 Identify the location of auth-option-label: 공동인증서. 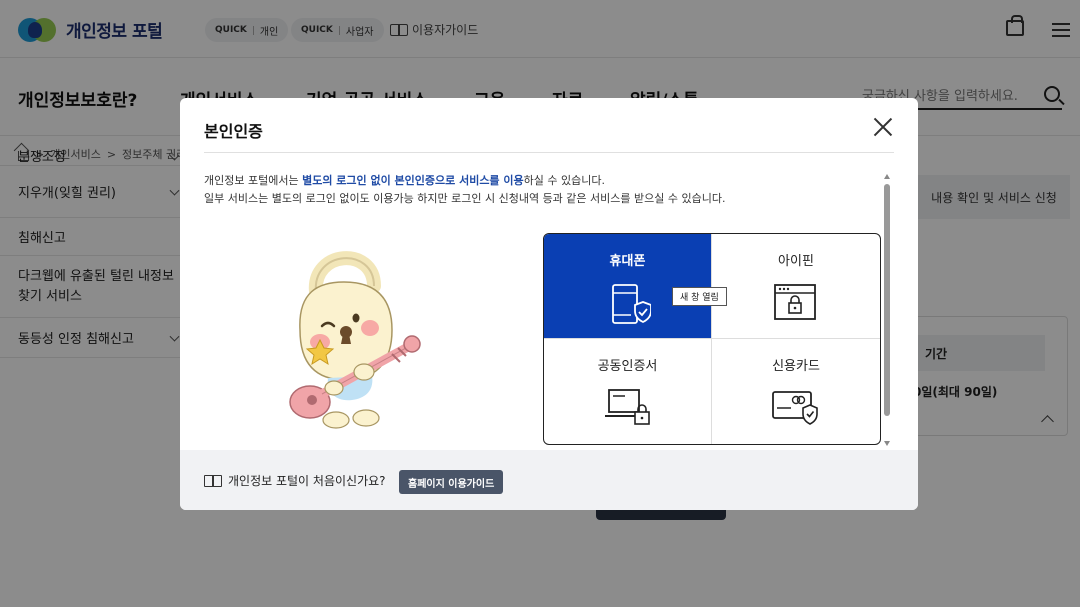
(627, 366).